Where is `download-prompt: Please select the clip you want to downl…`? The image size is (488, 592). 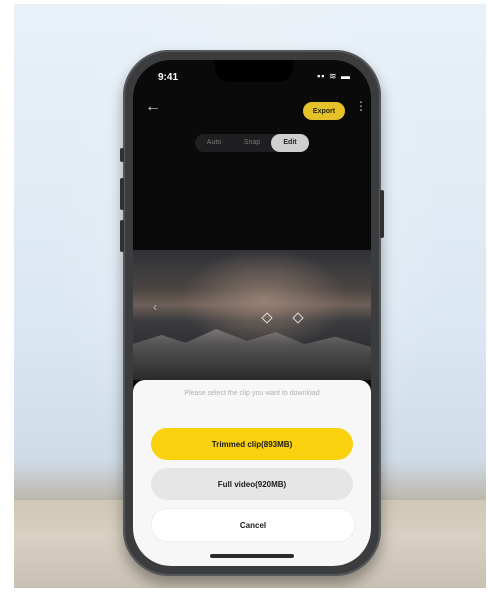
download-prompt: Please select the clip you want to downl… is located at coordinates (252, 393).